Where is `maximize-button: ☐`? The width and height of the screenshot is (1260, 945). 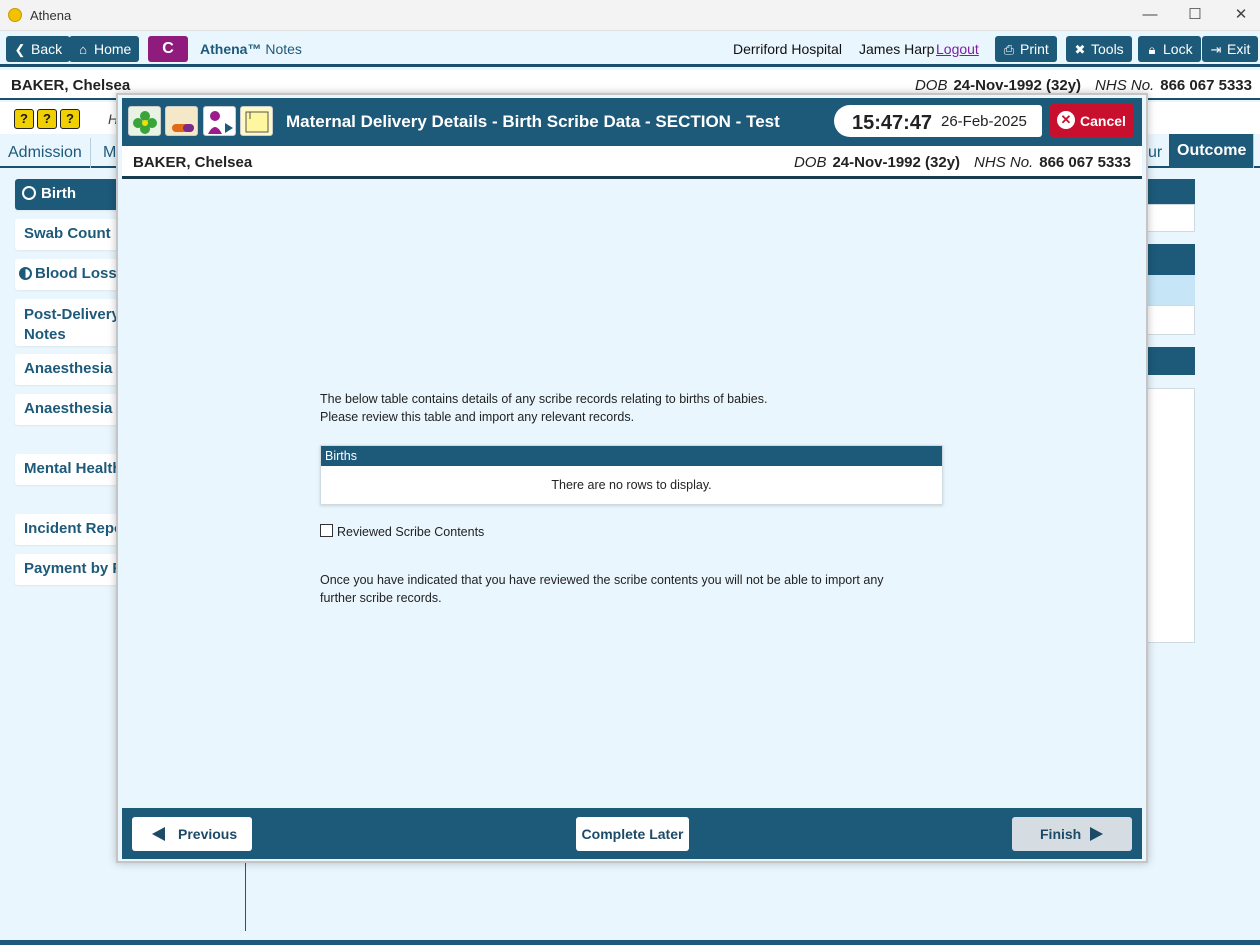 maximize-button: ☐ is located at coordinates (1195, 15).